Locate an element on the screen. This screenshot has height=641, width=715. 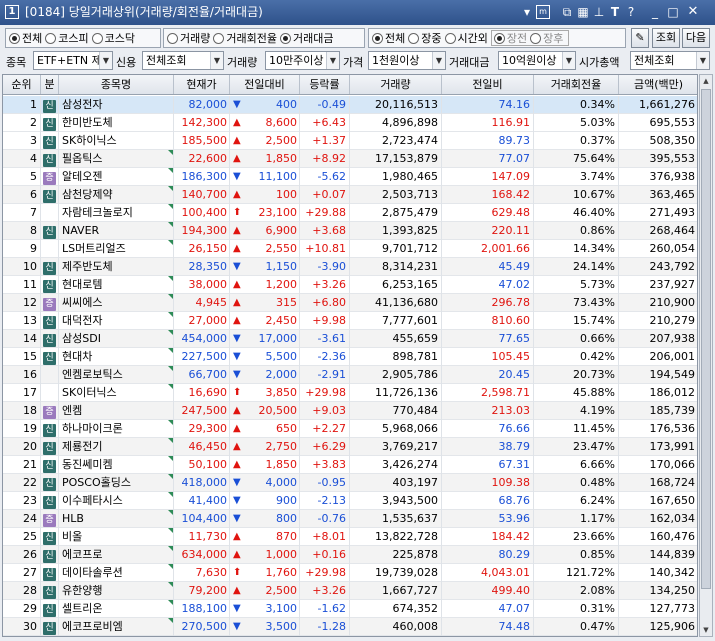
expand-icon: ▾ is located at coordinates (527, 12).